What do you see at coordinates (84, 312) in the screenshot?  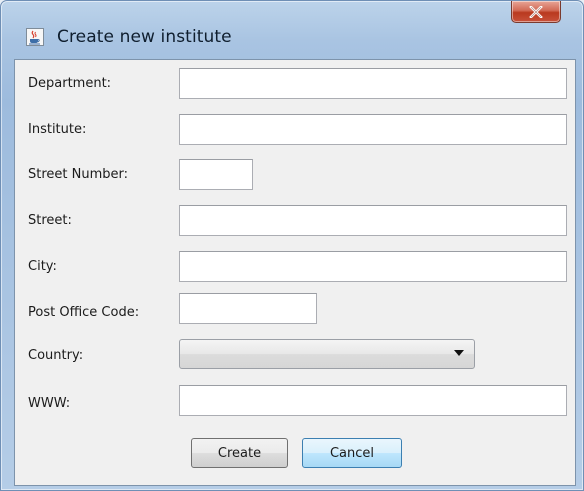 I see `post-office-code-label: Post Office Code:` at bounding box center [84, 312].